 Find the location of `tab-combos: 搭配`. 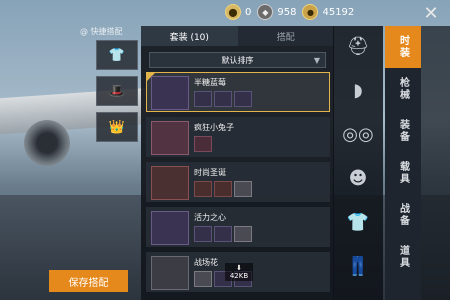

tab-combos: 搭配 is located at coordinates (285, 36).